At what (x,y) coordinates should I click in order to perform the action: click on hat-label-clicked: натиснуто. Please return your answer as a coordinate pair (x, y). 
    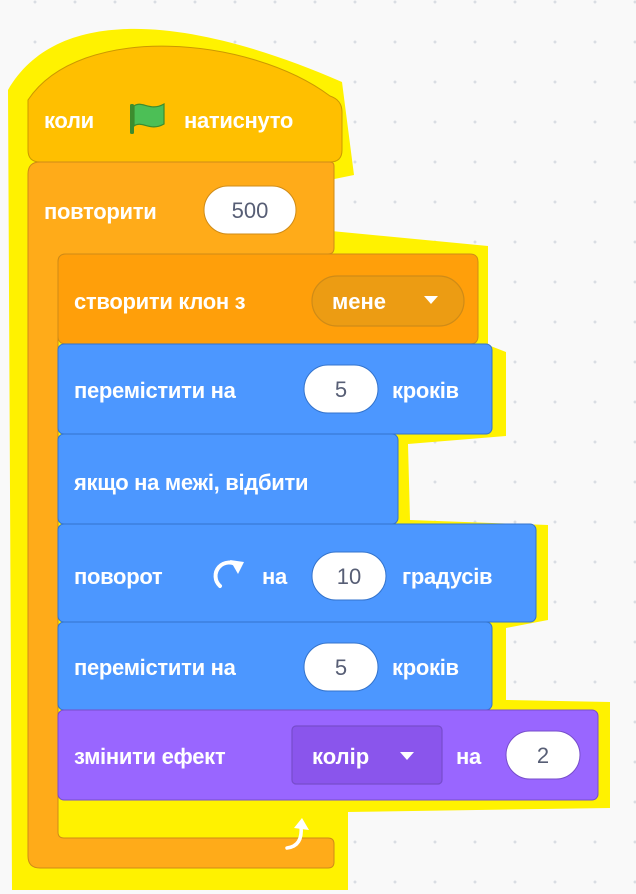
    Looking at the image, I should click on (238, 120).